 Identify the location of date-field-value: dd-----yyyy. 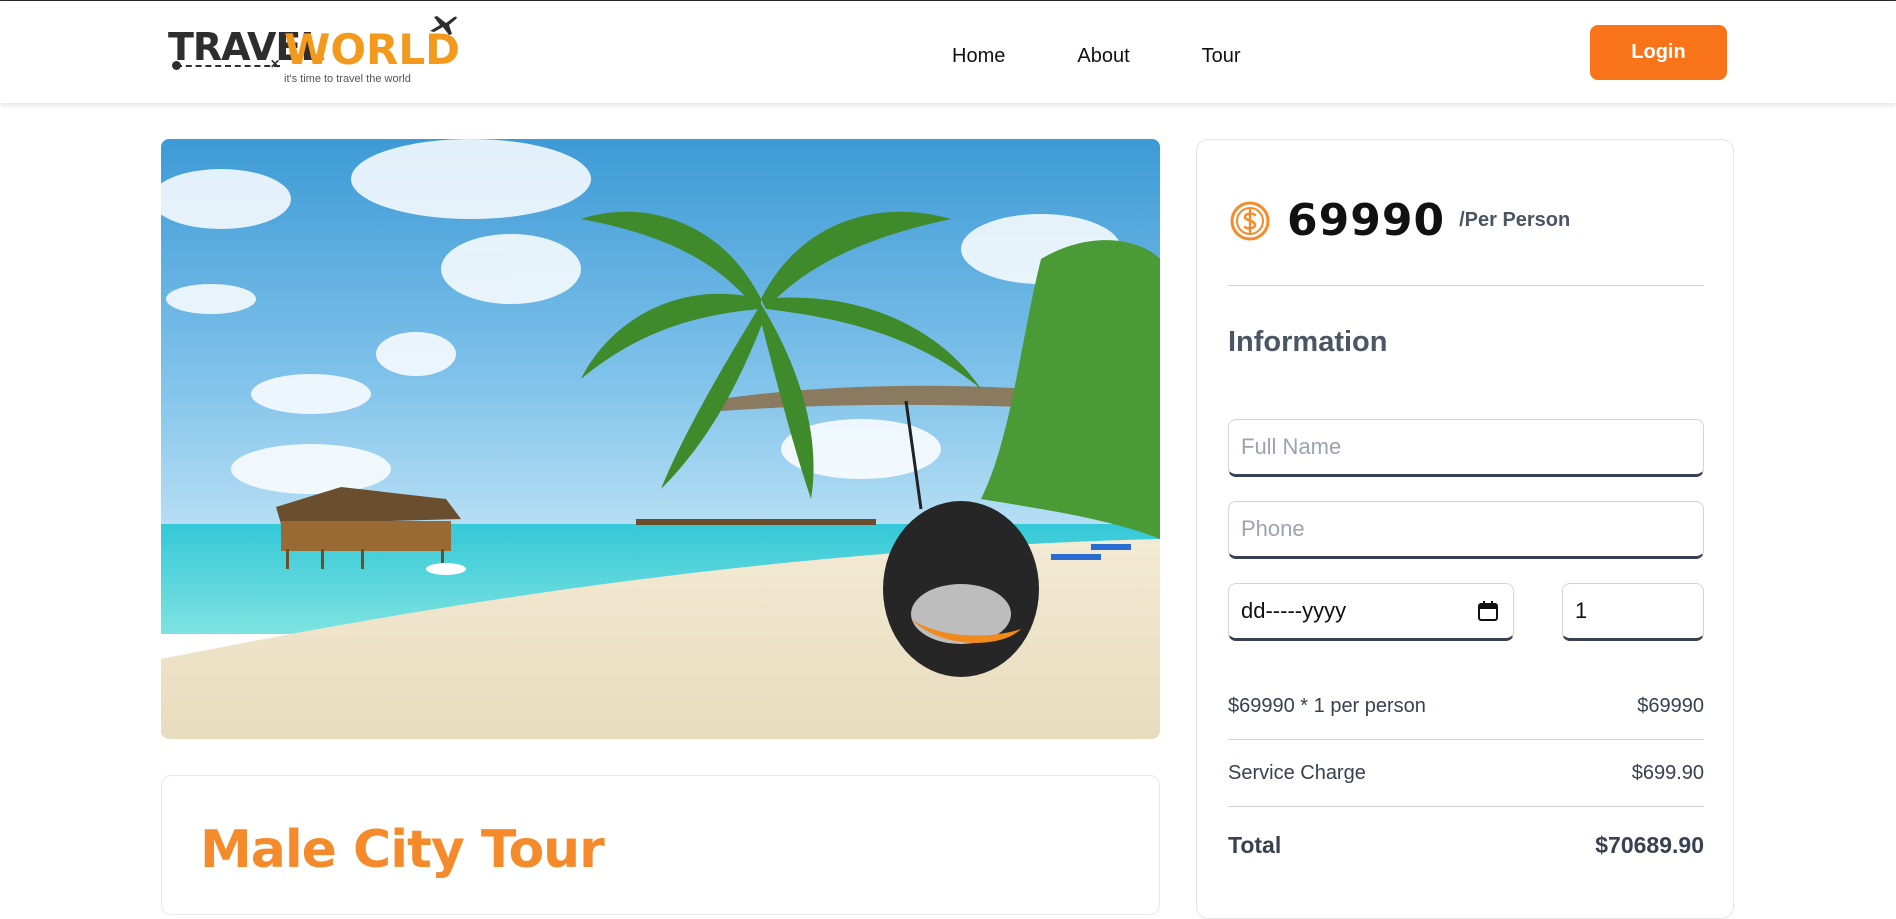
(1294, 610).